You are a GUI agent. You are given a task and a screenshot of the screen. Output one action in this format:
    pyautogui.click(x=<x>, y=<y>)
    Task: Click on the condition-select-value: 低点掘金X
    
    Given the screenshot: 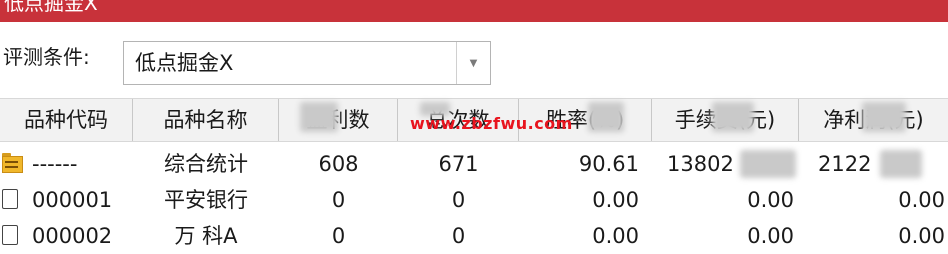 What is the action you would take?
    pyautogui.click(x=184, y=63)
    